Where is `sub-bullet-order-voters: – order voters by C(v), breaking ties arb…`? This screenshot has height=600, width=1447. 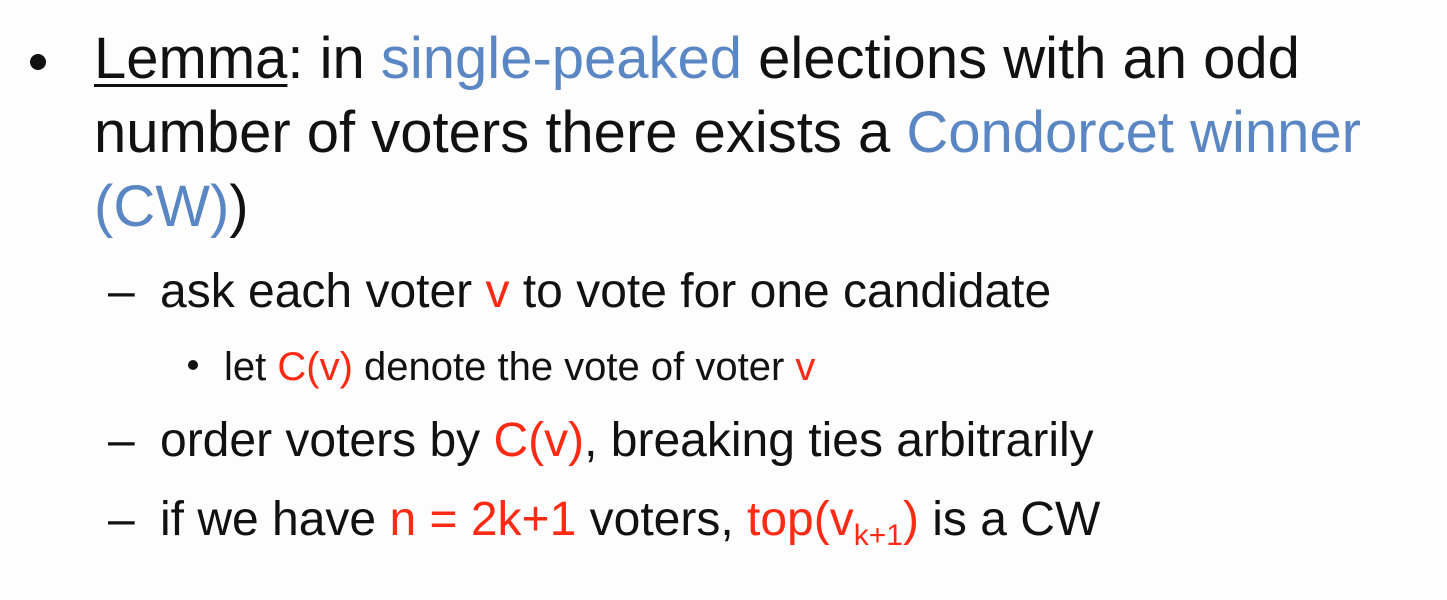 sub-bullet-order-voters: – order voters by C(v), breaking ties arb… is located at coordinates (601, 441).